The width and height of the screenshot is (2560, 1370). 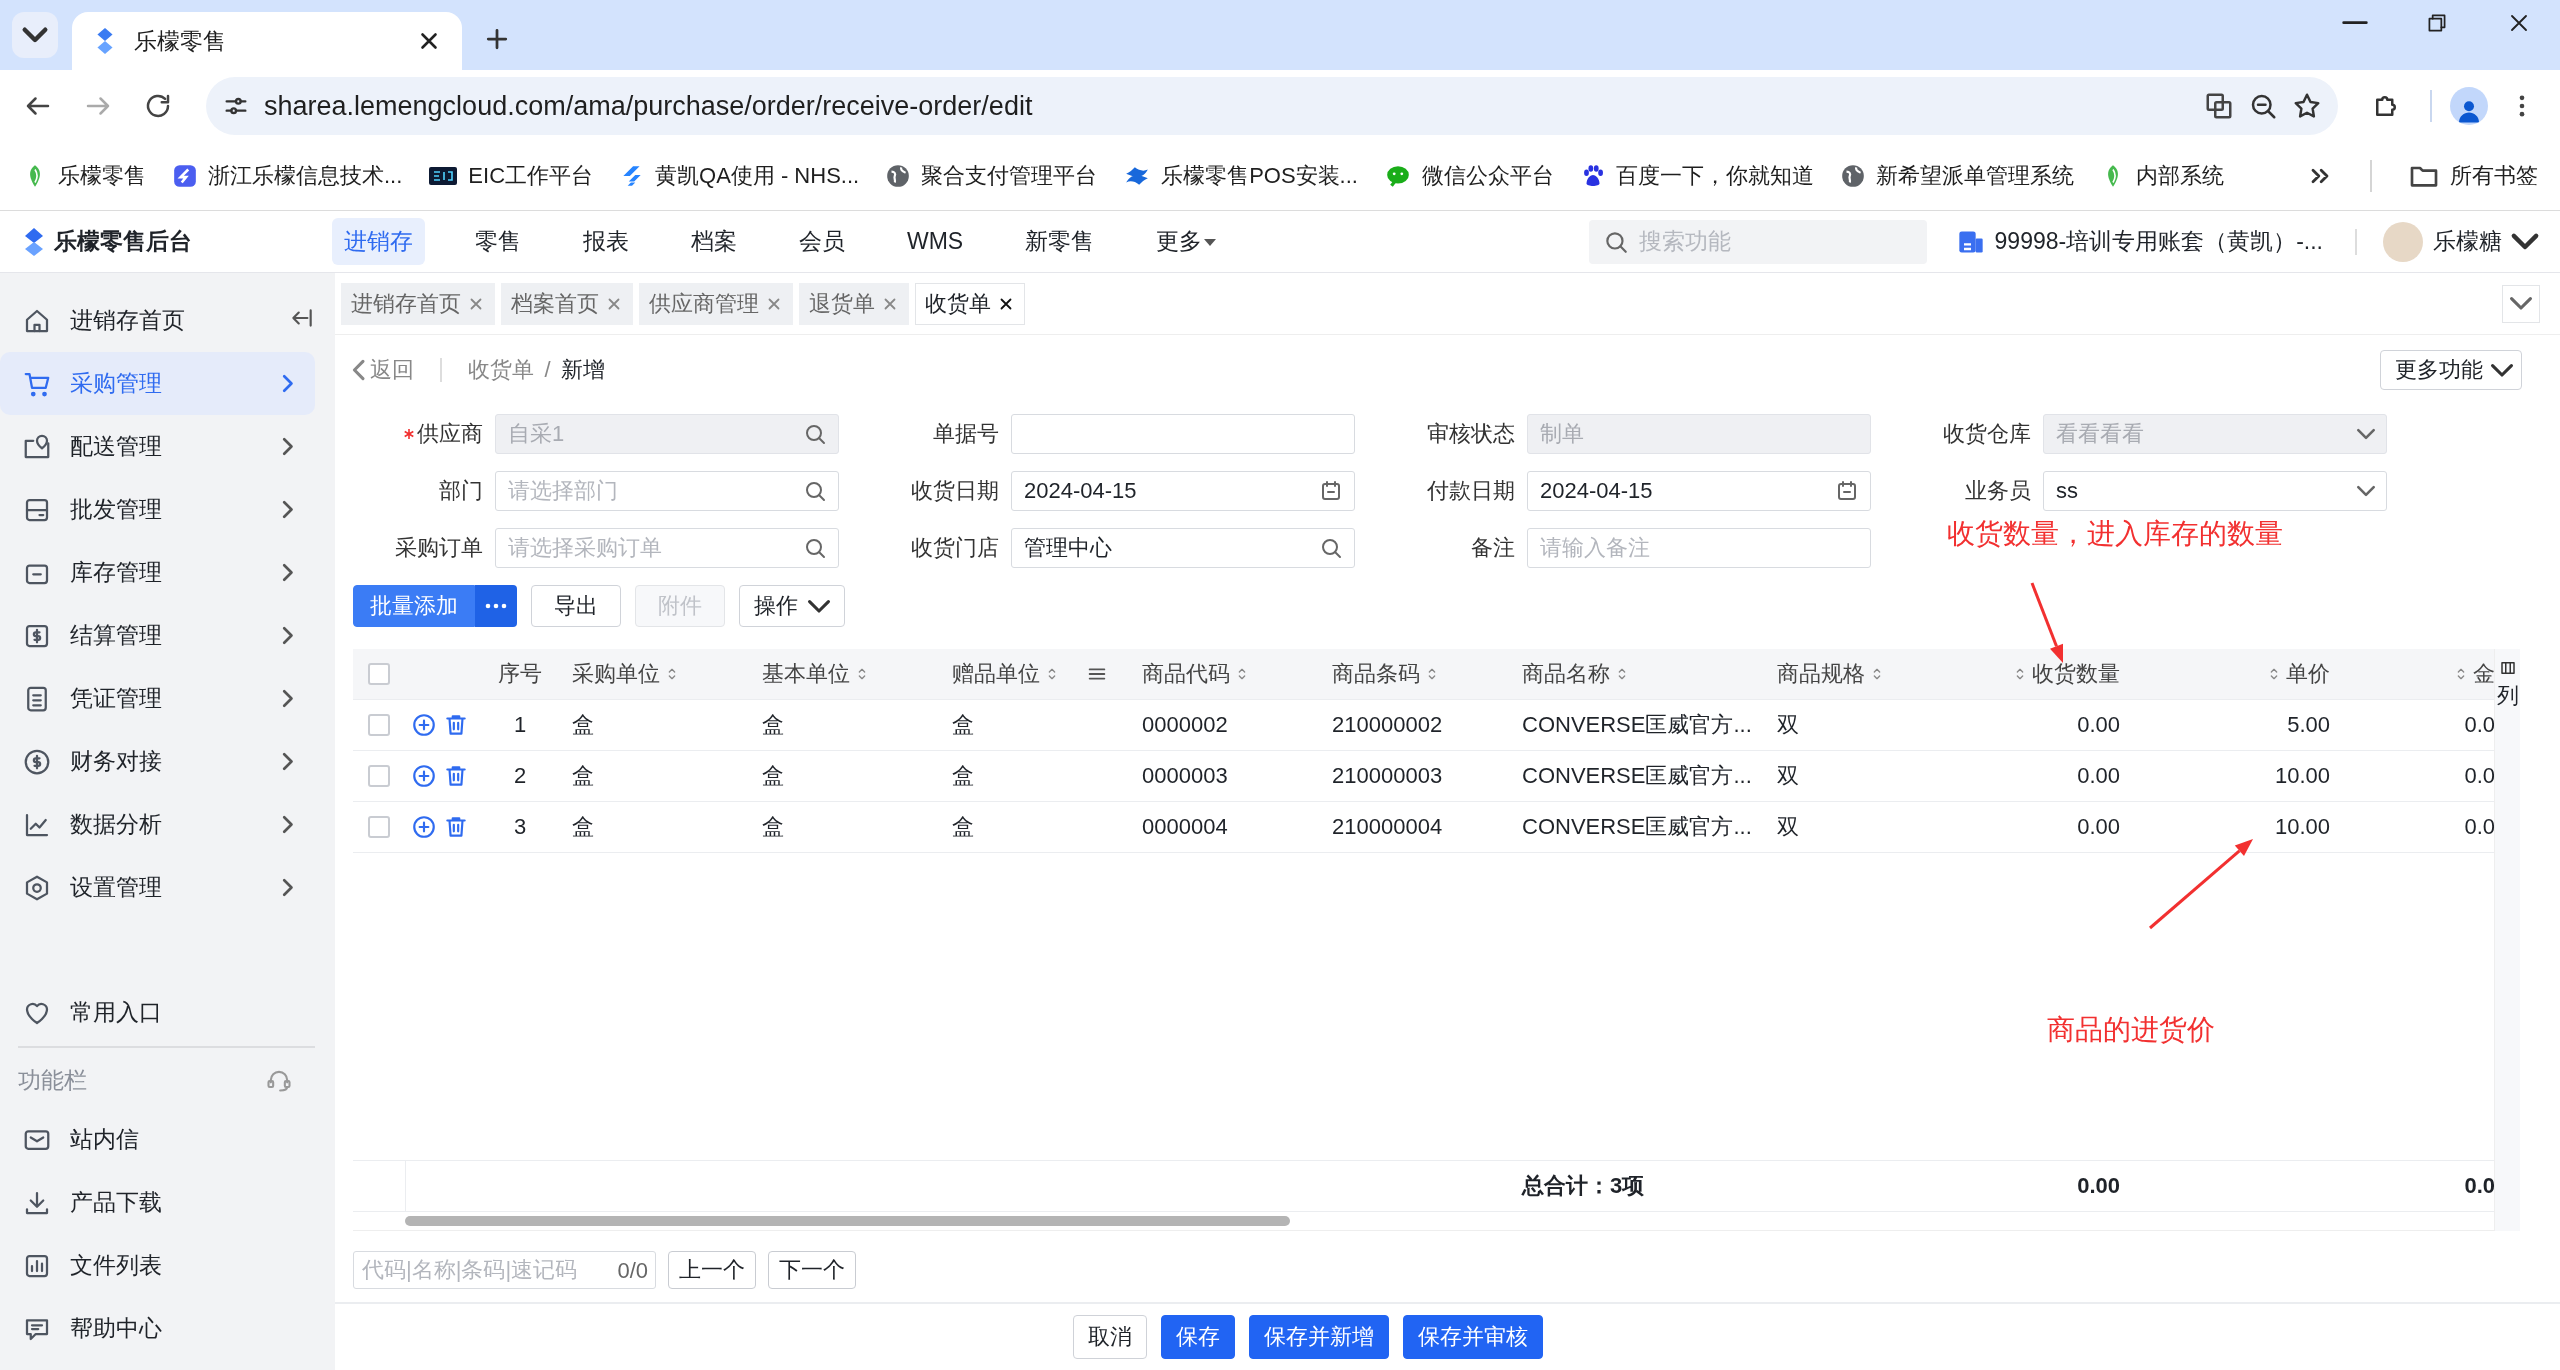 What do you see at coordinates (576, 606) in the screenshot?
I see `toolbar-button: 导出` at bounding box center [576, 606].